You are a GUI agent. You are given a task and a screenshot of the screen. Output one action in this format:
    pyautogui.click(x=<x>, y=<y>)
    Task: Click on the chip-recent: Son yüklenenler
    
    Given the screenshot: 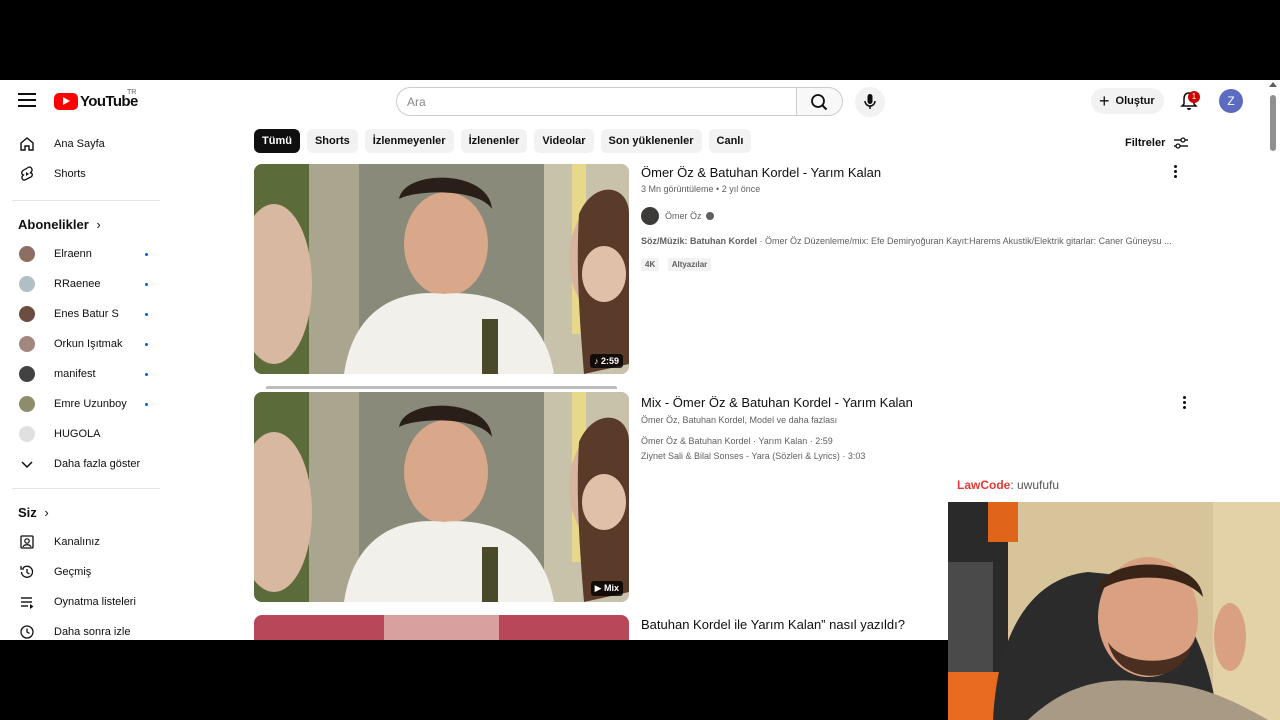 What is the action you would take?
    pyautogui.click(x=651, y=141)
    